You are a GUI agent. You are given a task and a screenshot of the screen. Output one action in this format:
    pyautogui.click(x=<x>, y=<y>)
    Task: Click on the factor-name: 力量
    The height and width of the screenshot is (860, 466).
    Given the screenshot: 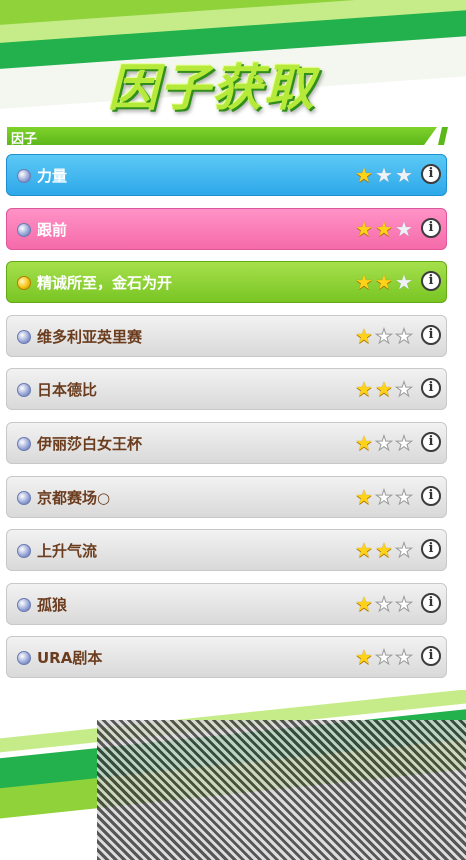 What is the action you would take?
    pyautogui.click(x=52, y=176)
    